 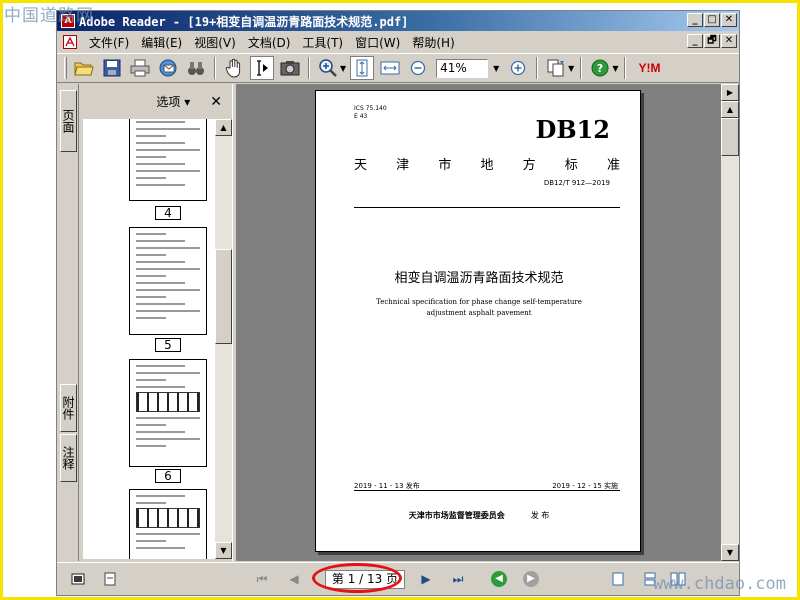 I want to click on menu-tools: 工具(T), so click(x=322, y=42).